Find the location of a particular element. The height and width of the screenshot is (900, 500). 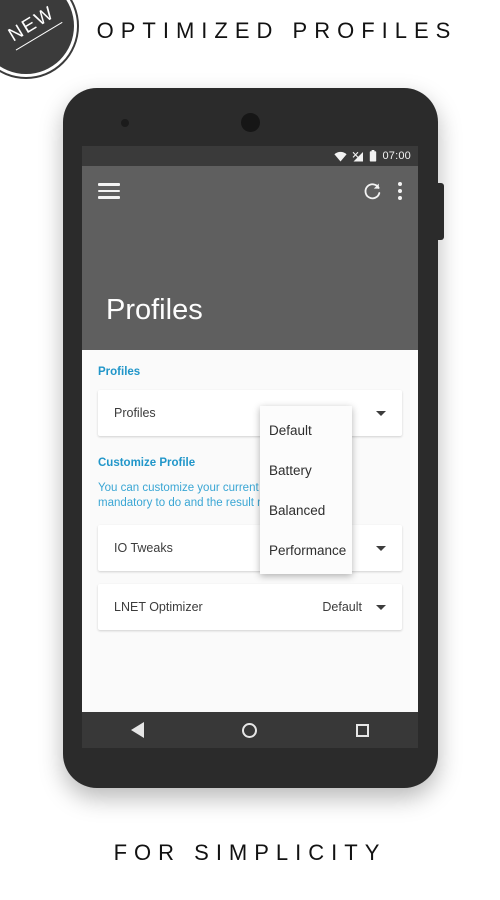

new-badge-text-wrap: NEW is located at coordinates (46, 46).